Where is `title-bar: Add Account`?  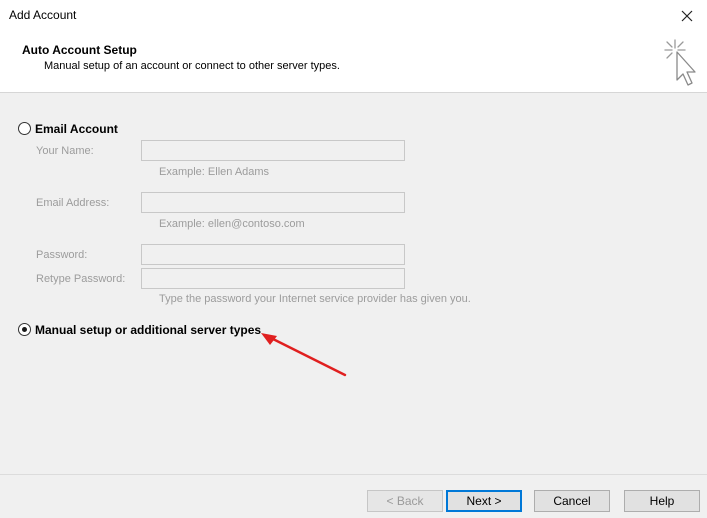
title-bar: Add Account is located at coordinates (353, 15).